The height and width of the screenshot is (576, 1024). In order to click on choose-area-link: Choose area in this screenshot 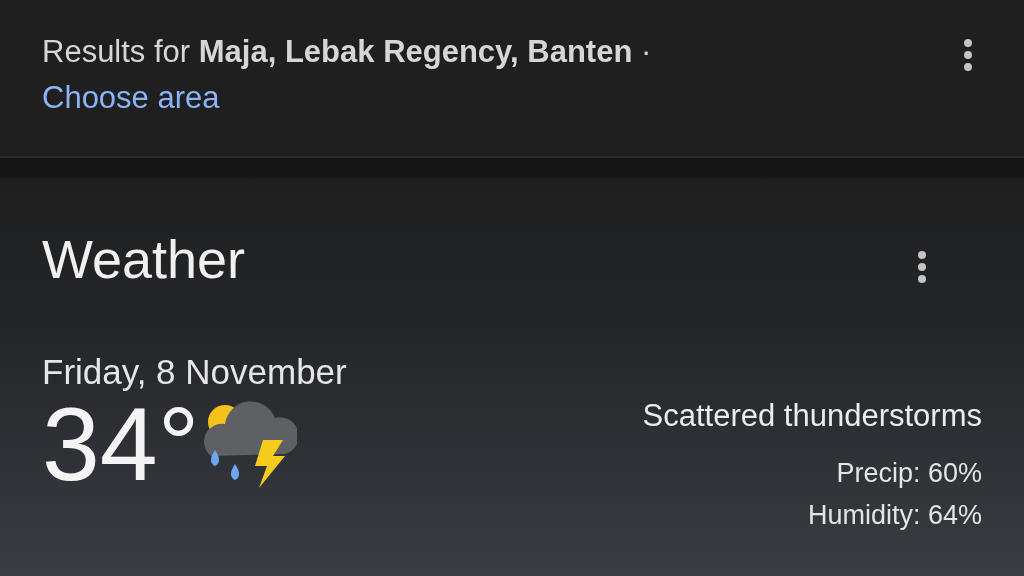, I will do `click(131, 98)`.